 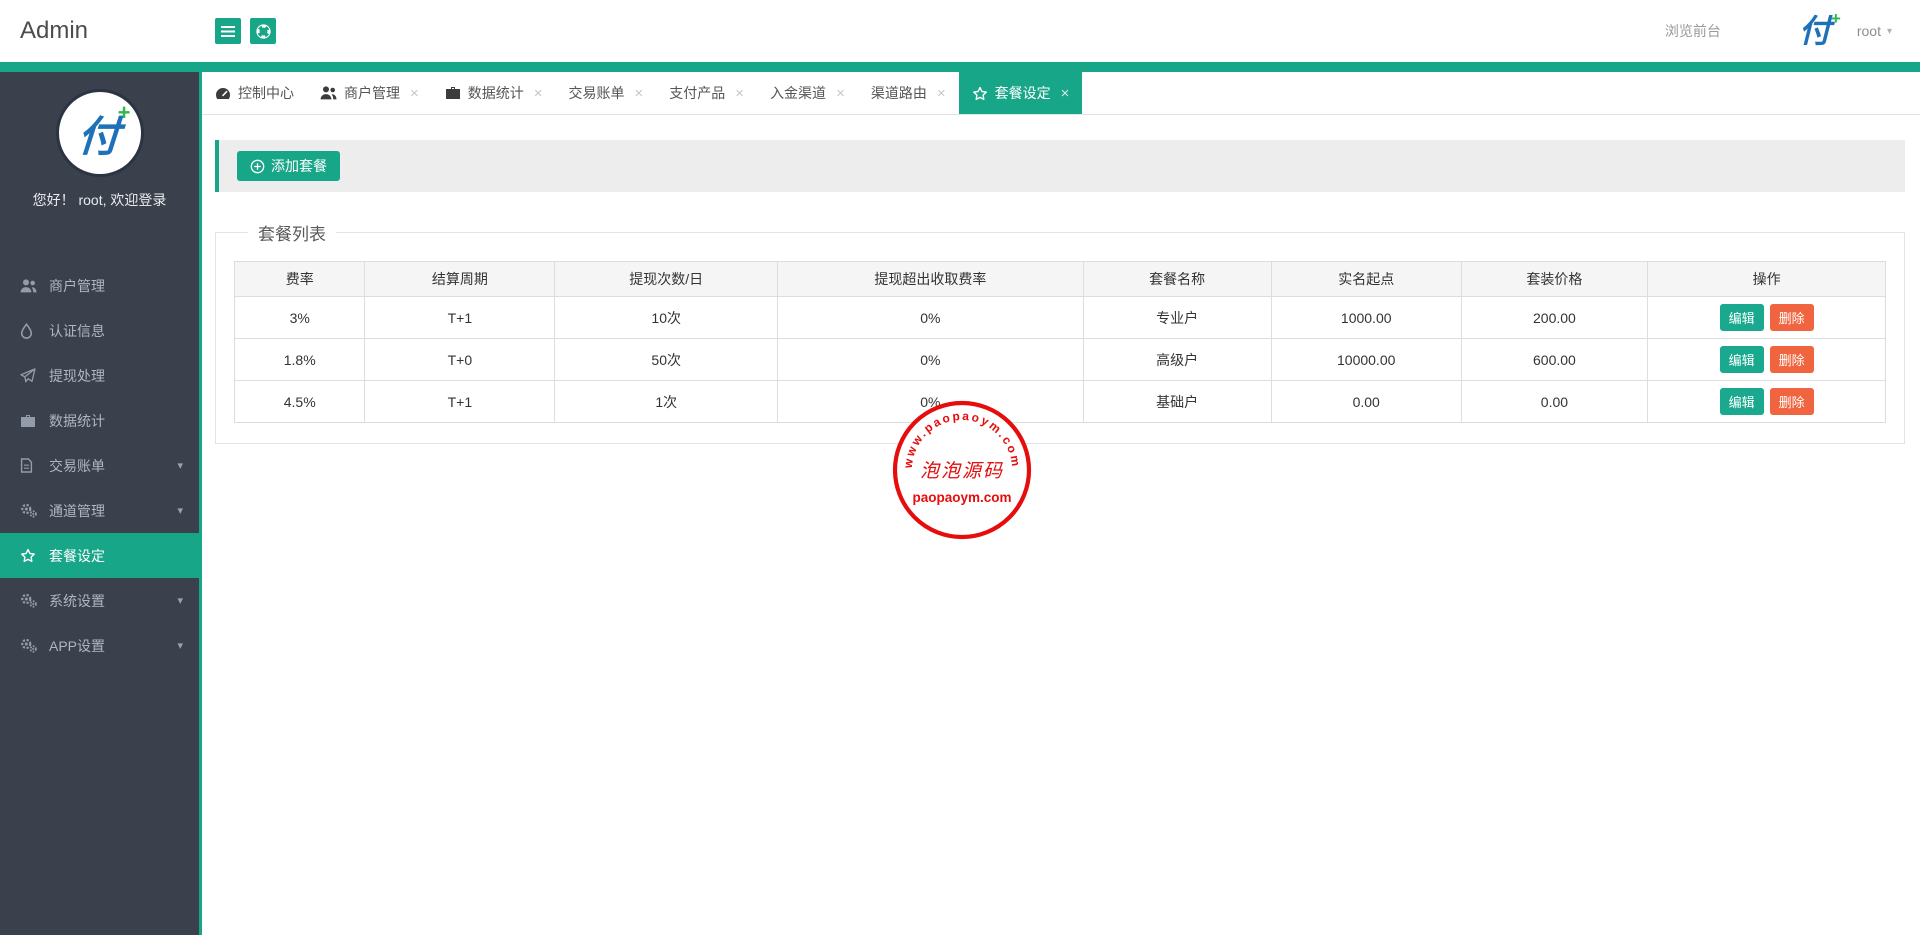 I want to click on sidebar-item-label: 商户管理, so click(x=77, y=285).